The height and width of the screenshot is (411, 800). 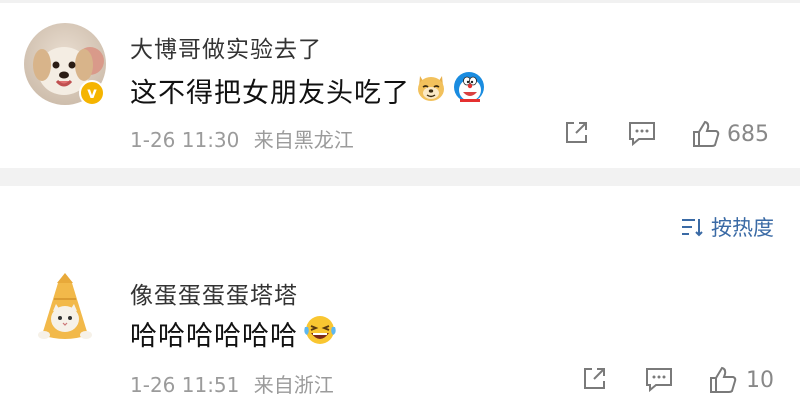 I want to click on sort-label: 按热度, so click(x=742, y=228).